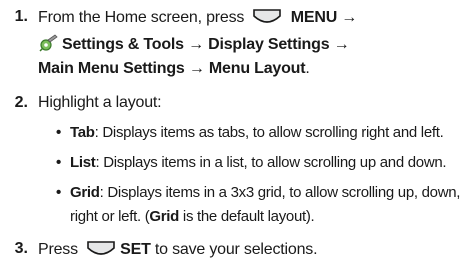 Image resolution: width=466 pixels, height=274 pixels. What do you see at coordinates (206, 44) in the screenshot?
I see `settings-path: Settings & Tools → Display Settings →` at bounding box center [206, 44].